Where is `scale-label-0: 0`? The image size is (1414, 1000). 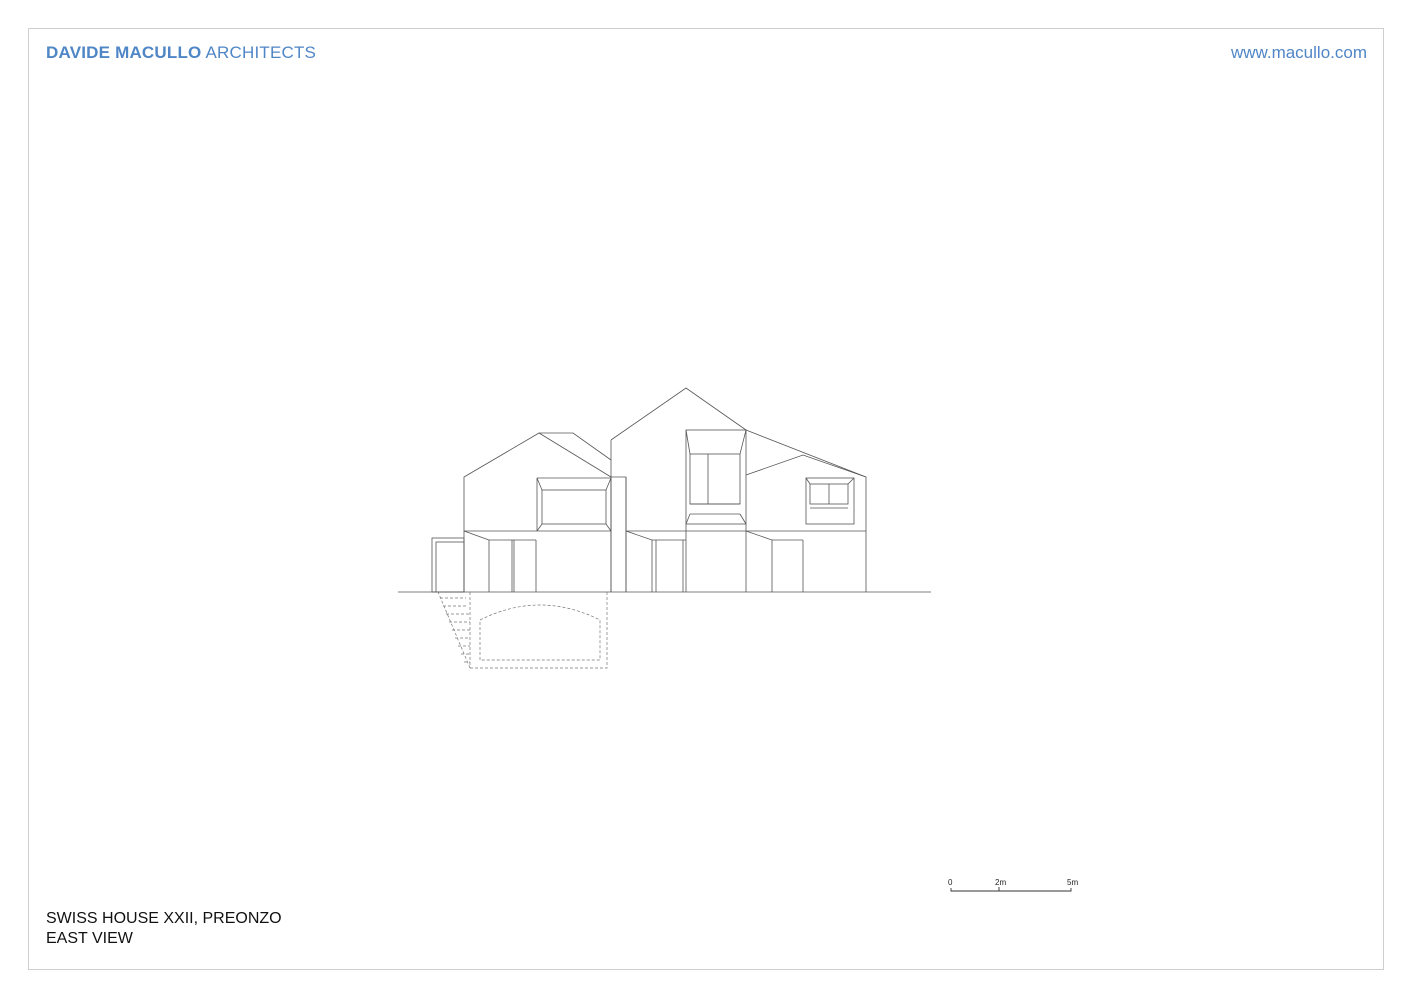 scale-label-0: 0 is located at coordinates (950, 882).